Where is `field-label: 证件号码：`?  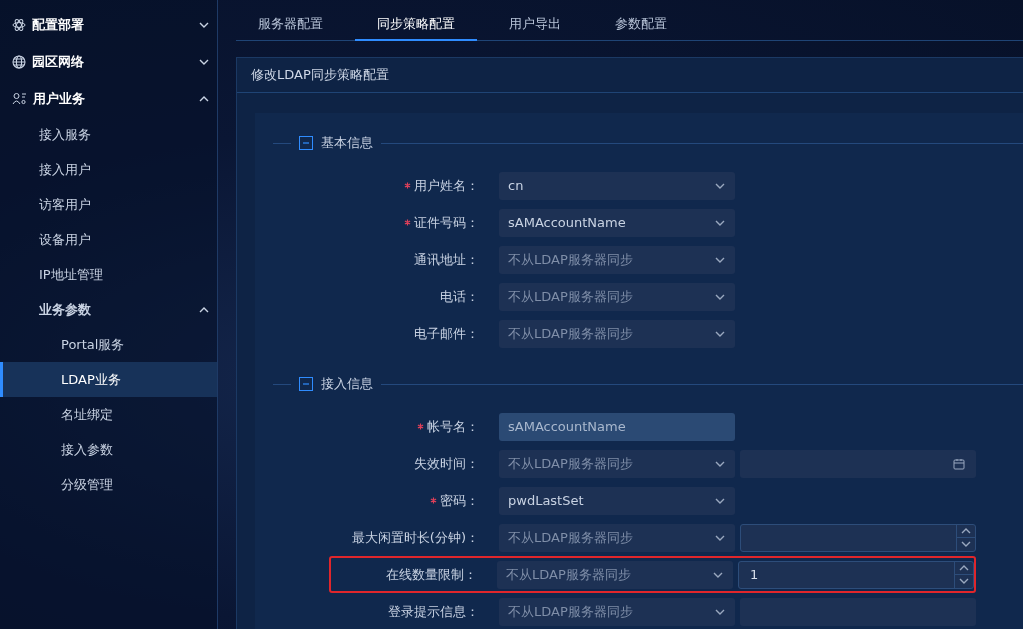
field-label: 证件号码： is located at coordinates (416, 222).